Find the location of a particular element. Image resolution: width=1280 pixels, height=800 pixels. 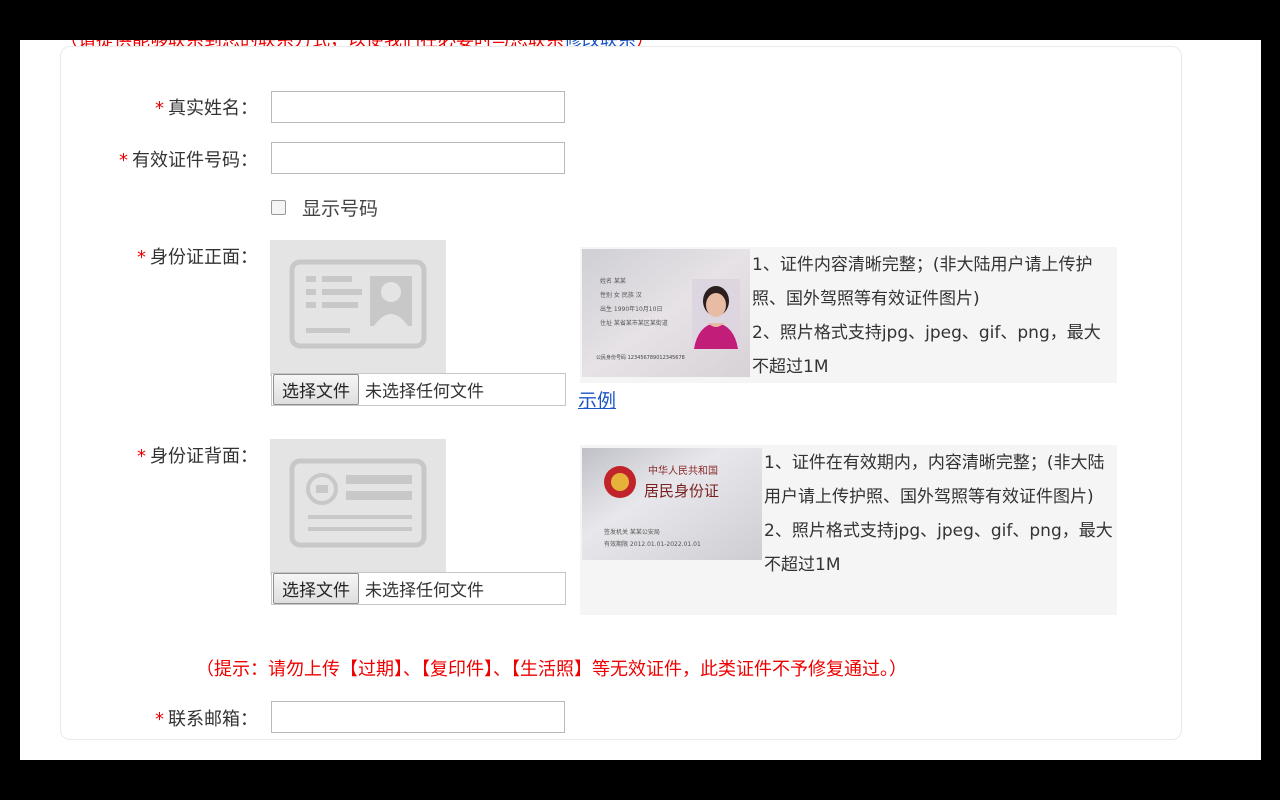

id-back-file-status: 未选择任何文件 is located at coordinates (424, 591).